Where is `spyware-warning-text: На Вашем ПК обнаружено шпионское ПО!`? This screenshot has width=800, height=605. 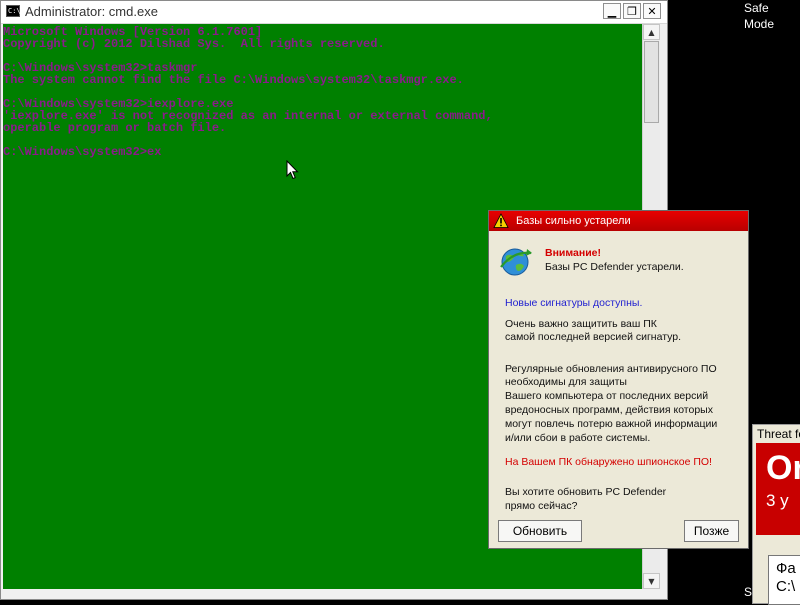 spyware-warning-text: На Вашем ПК обнаружено шпионское ПО! is located at coordinates (608, 462).